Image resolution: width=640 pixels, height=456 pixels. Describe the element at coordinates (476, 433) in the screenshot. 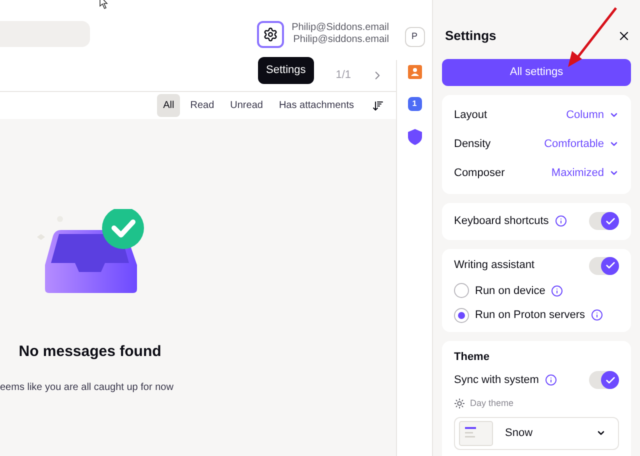

I see `theme-preview-icon` at that location.